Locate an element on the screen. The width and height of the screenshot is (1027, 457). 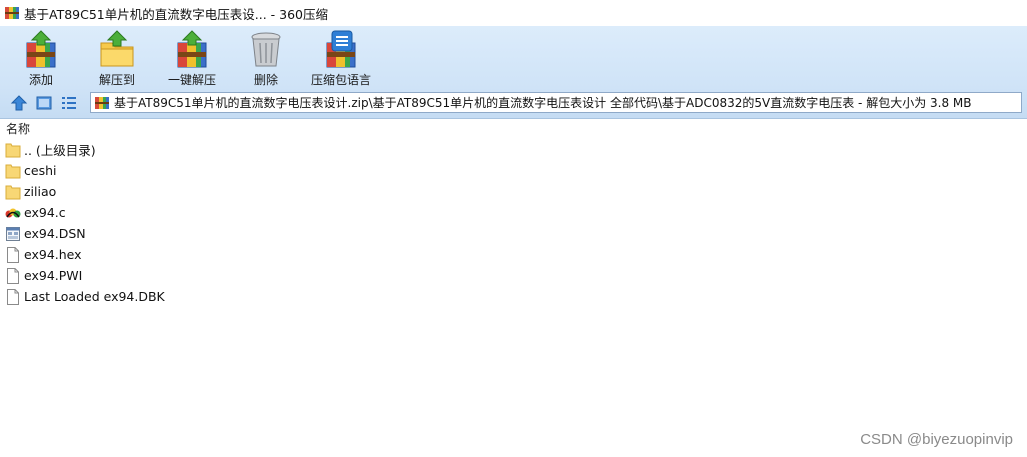
thumbnail-view-icon is located at coordinates (44, 103).